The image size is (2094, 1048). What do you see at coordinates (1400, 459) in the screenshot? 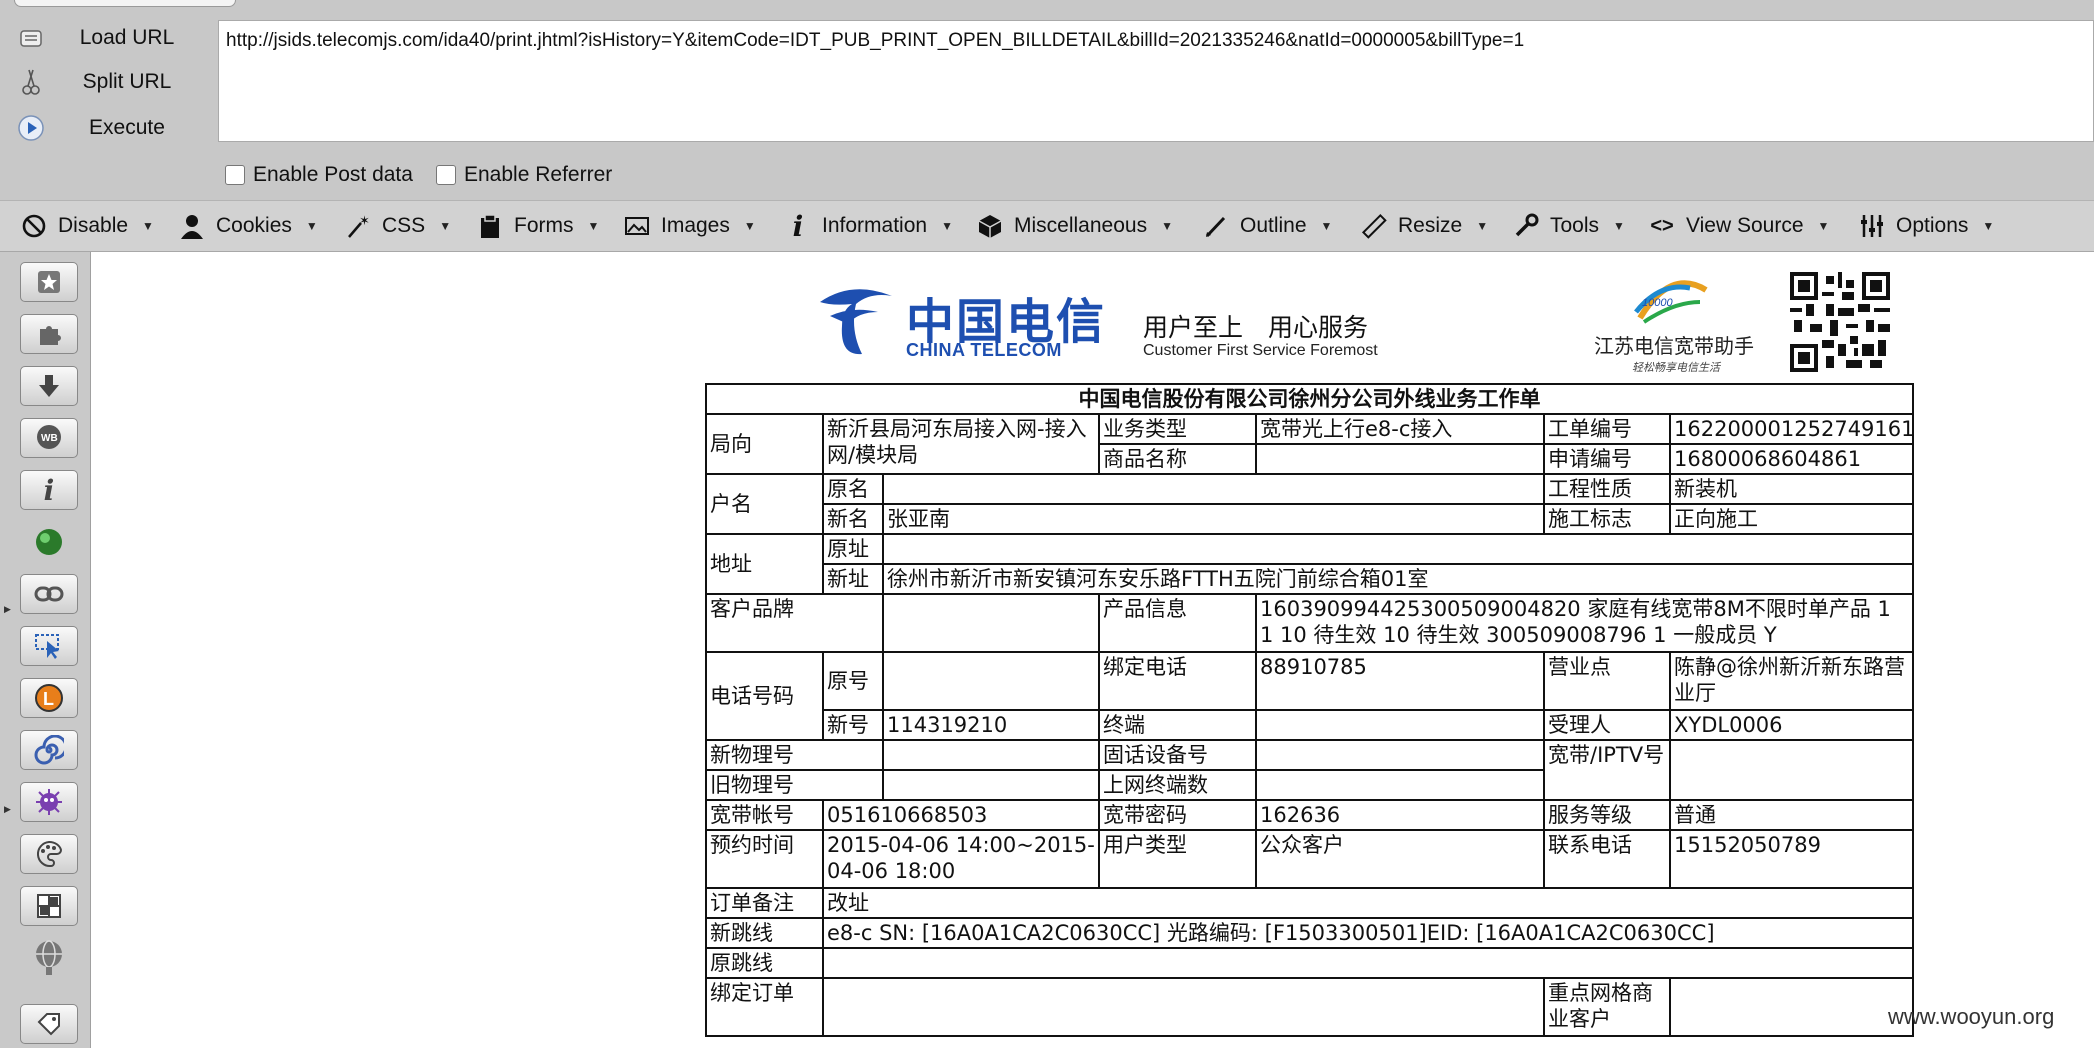
I see `goods-value` at bounding box center [1400, 459].